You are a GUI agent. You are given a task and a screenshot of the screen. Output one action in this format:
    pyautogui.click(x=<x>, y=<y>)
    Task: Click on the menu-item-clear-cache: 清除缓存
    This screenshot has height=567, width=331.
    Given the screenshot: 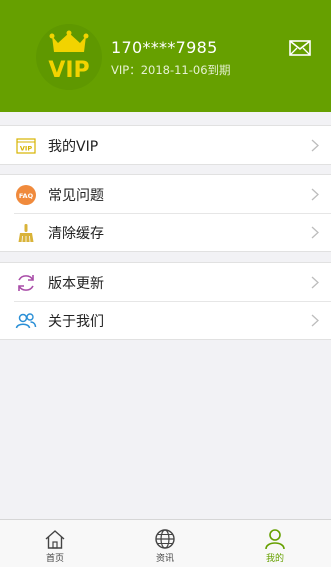 What is the action you would take?
    pyautogui.click(x=165, y=232)
    